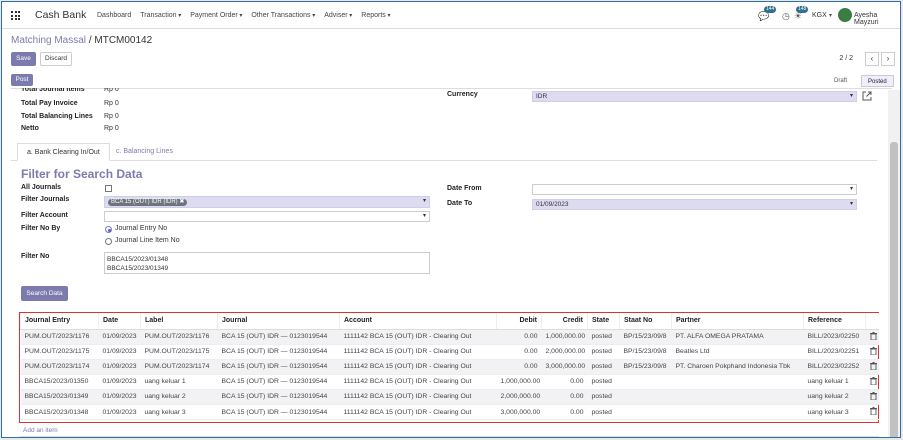  What do you see at coordinates (737, 352) in the screenshot?
I see `table-cell: Beatles Ltd` at bounding box center [737, 352].